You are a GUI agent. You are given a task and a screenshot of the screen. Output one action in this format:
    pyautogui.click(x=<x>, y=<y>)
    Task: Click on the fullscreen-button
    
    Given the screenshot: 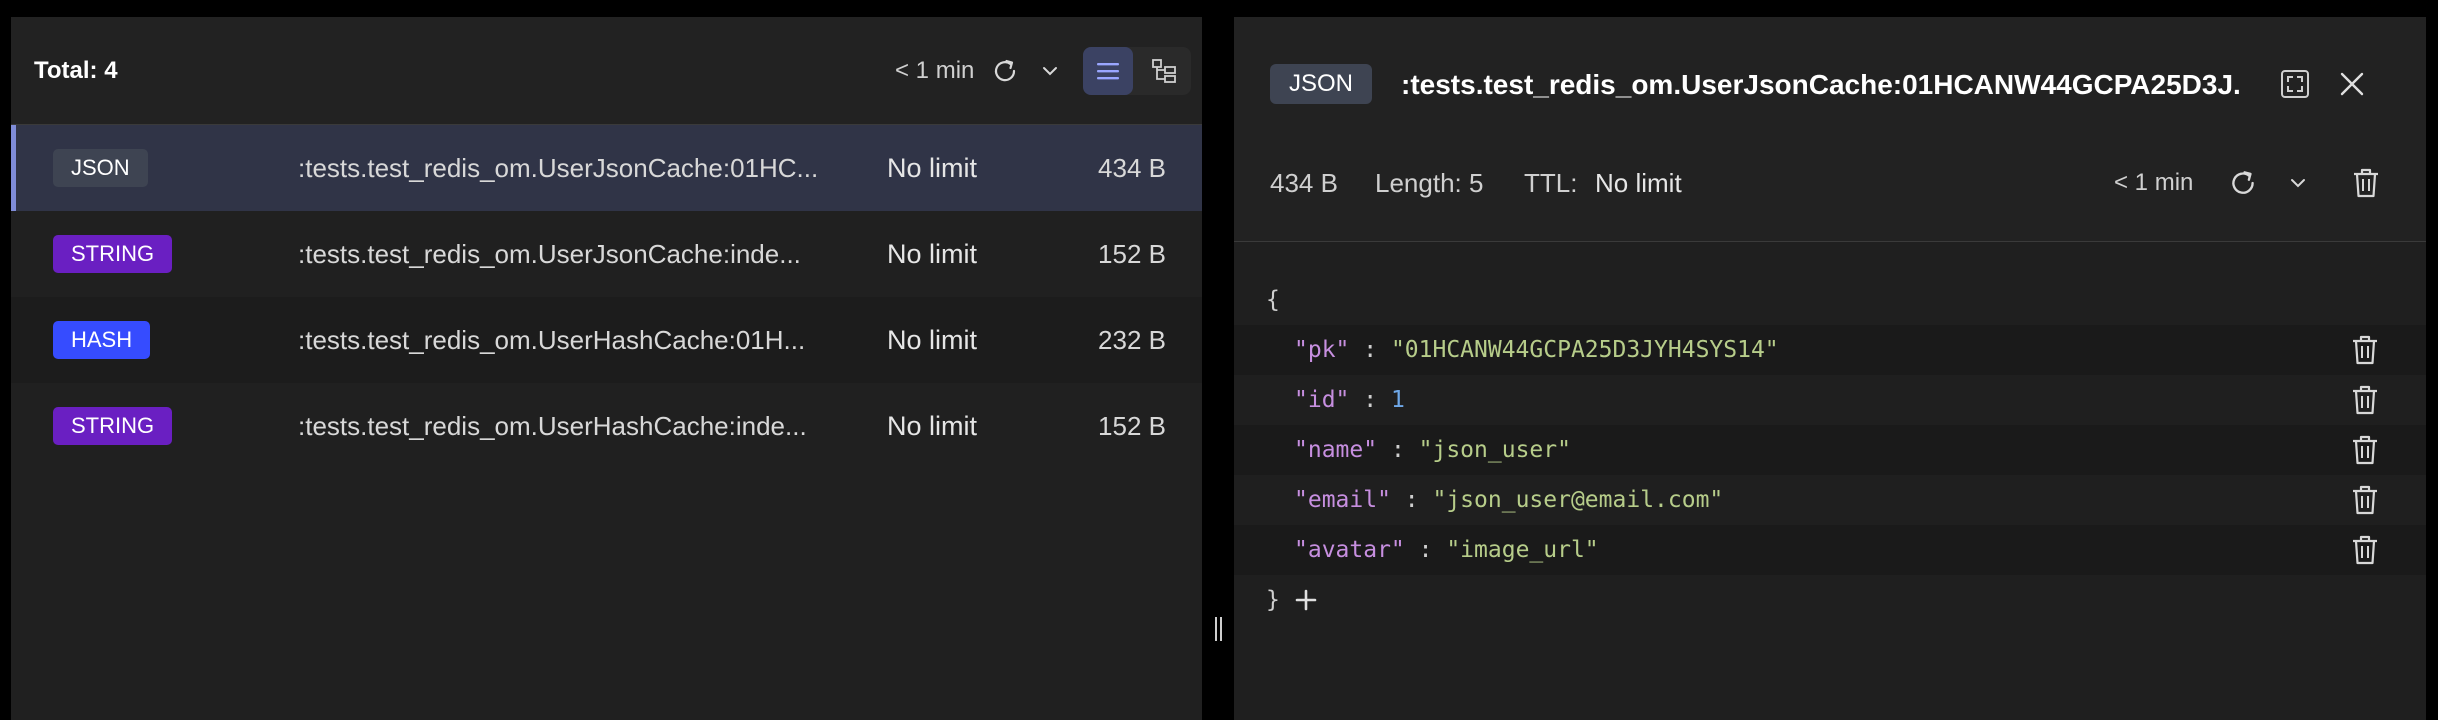 What is the action you would take?
    pyautogui.click(x=2295, y=84)
    